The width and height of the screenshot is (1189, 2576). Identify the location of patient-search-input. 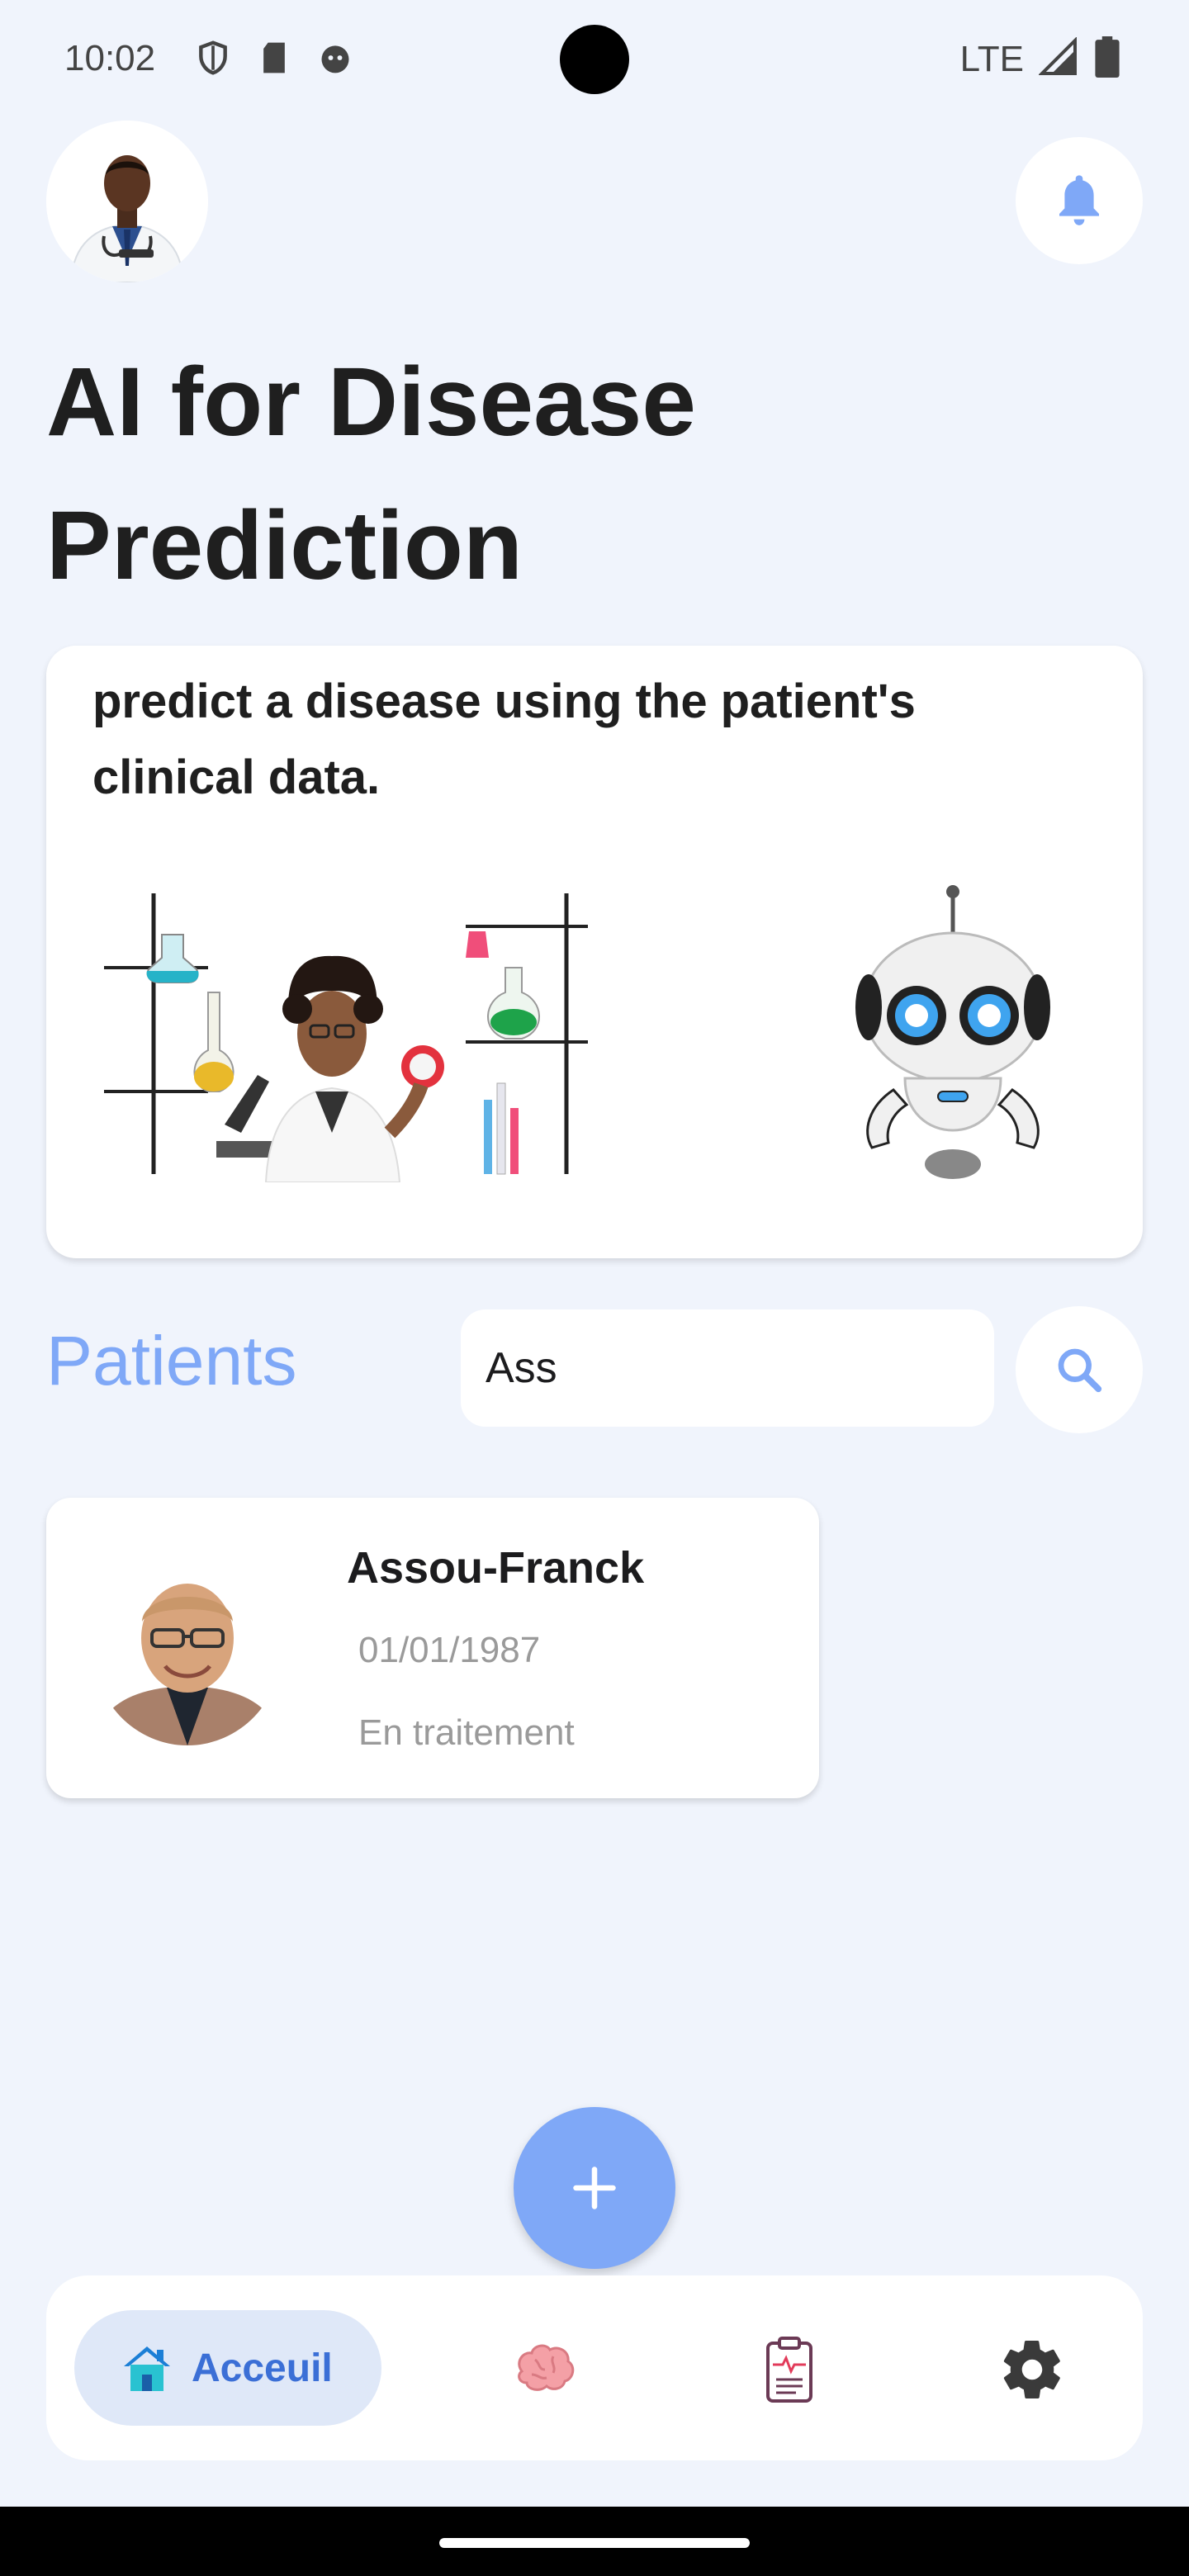
(727, 1368).